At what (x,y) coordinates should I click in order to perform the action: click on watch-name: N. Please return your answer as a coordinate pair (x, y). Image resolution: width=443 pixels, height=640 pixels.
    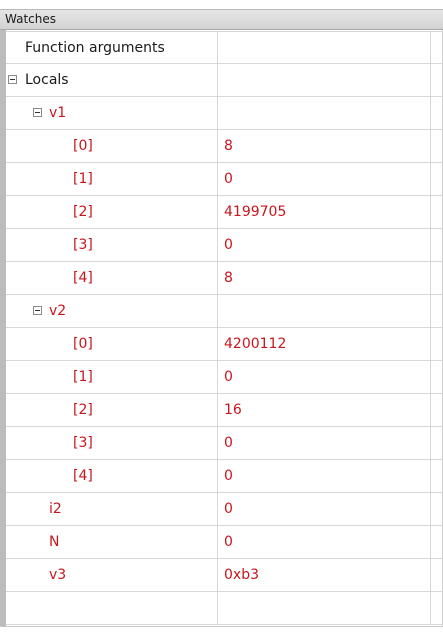
    Looking at the image, I should click on (54, 542).